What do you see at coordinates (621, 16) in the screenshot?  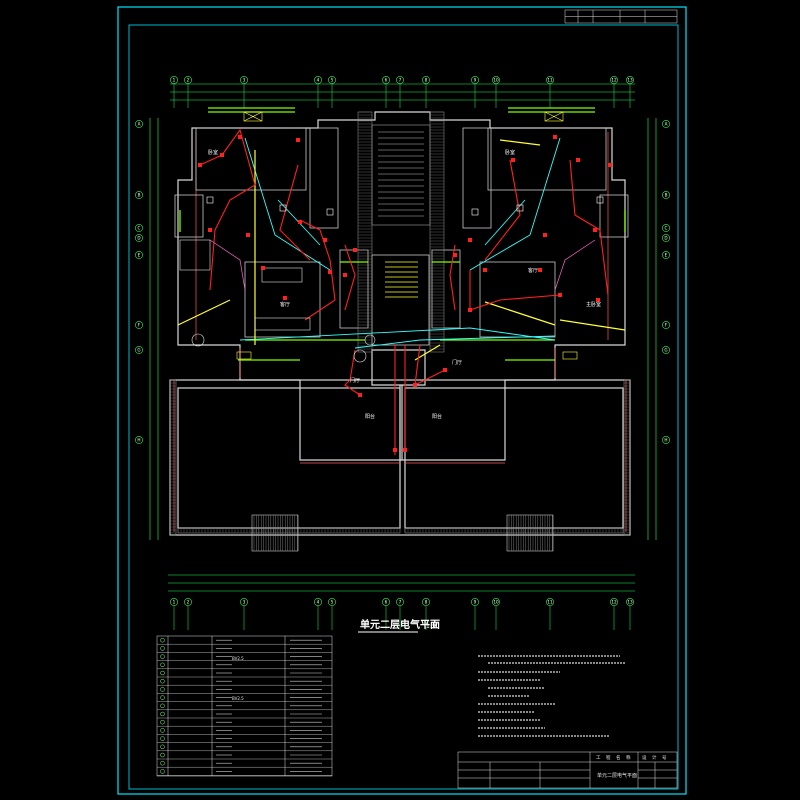 I see `corner-stamp` at bounding box center [621, 16].